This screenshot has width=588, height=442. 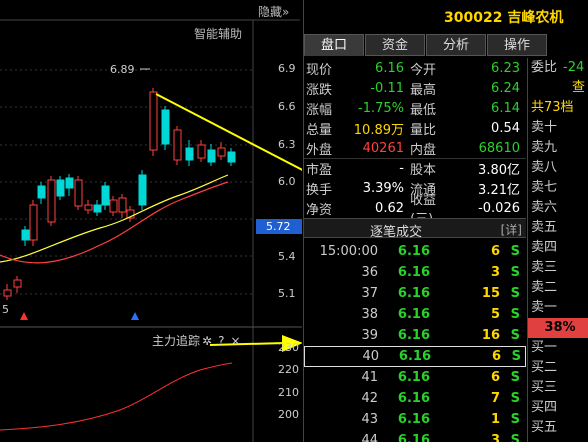 I want to click on buy-level-label: 买四, so click(x=544, y=407).